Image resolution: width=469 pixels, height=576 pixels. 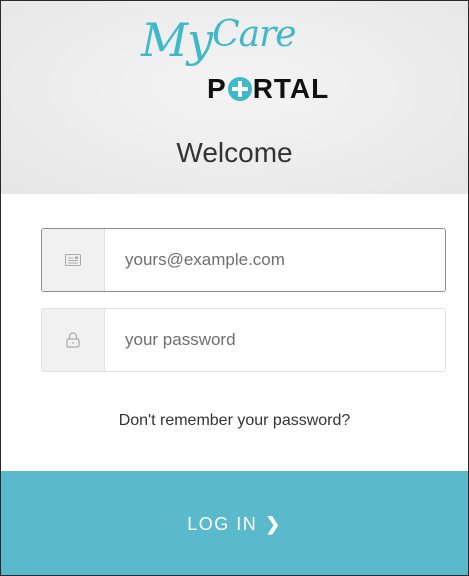 I want to click on email-field, so click(x=243, y=260).